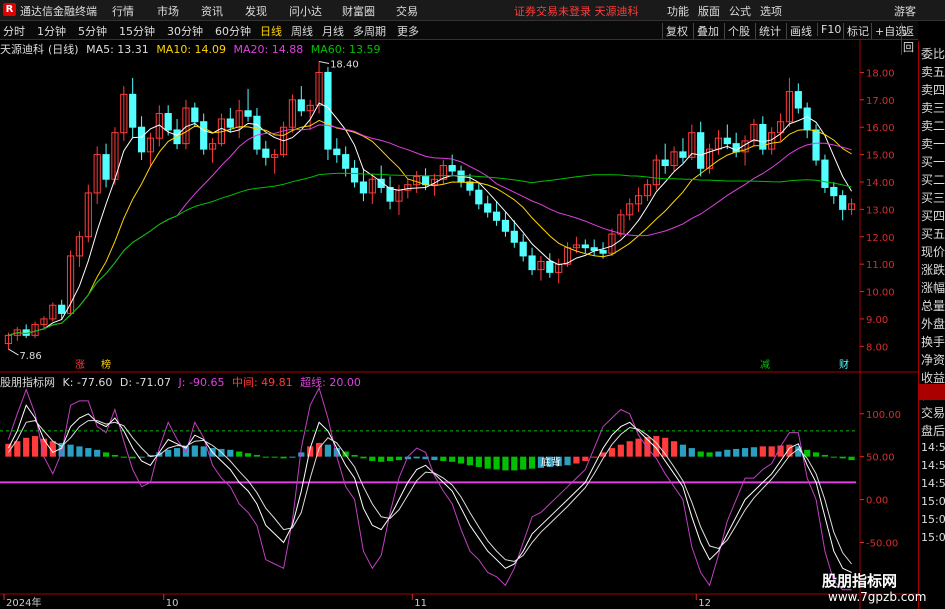  I want to click on order-panel-tab: 交易, so click(933, 413).